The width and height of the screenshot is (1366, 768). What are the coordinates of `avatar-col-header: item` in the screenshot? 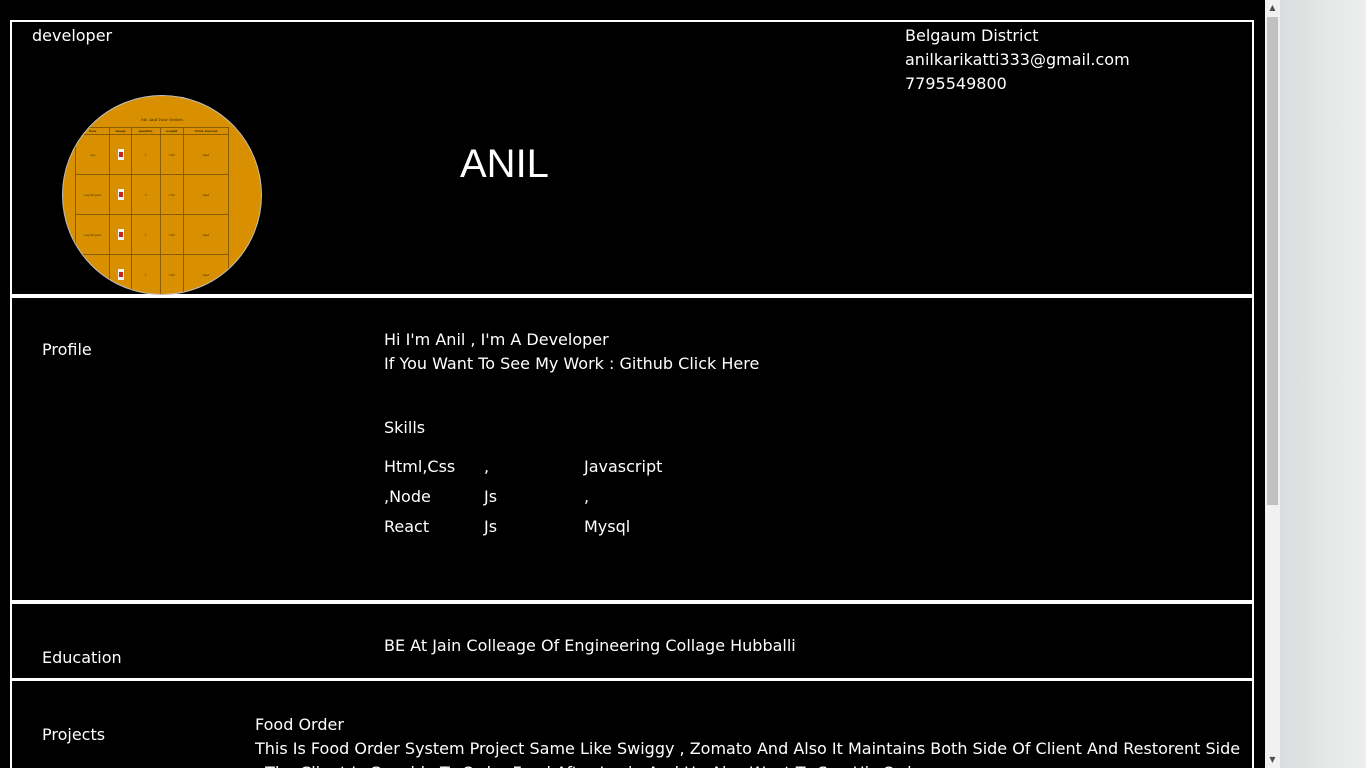 It's located at (92, 131).